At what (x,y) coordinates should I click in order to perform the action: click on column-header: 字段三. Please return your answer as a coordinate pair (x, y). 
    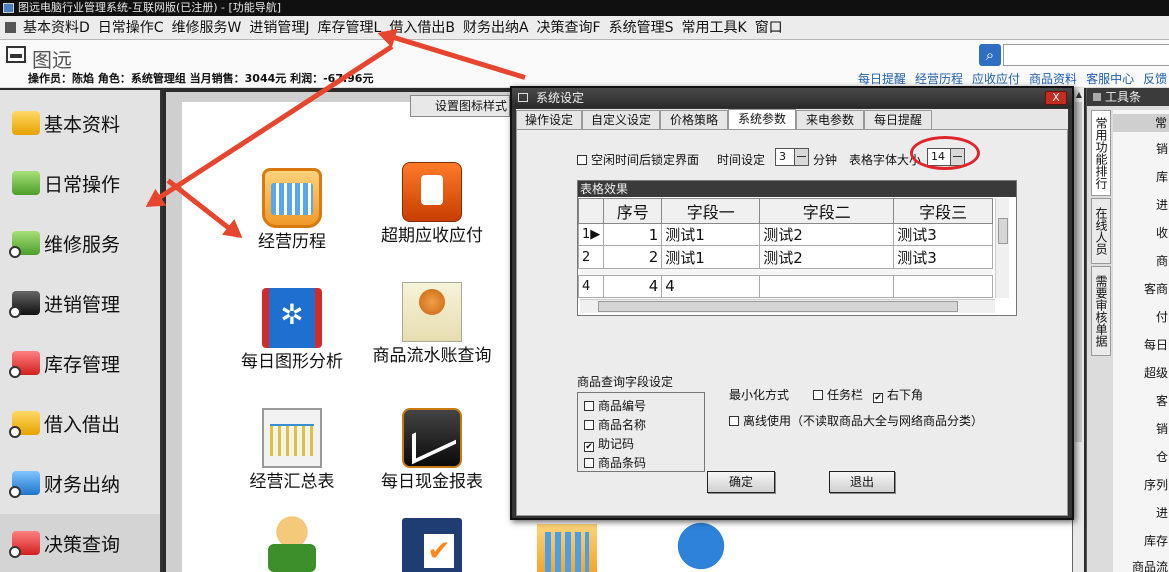
    Looking at the image, I should click on (943, 211).